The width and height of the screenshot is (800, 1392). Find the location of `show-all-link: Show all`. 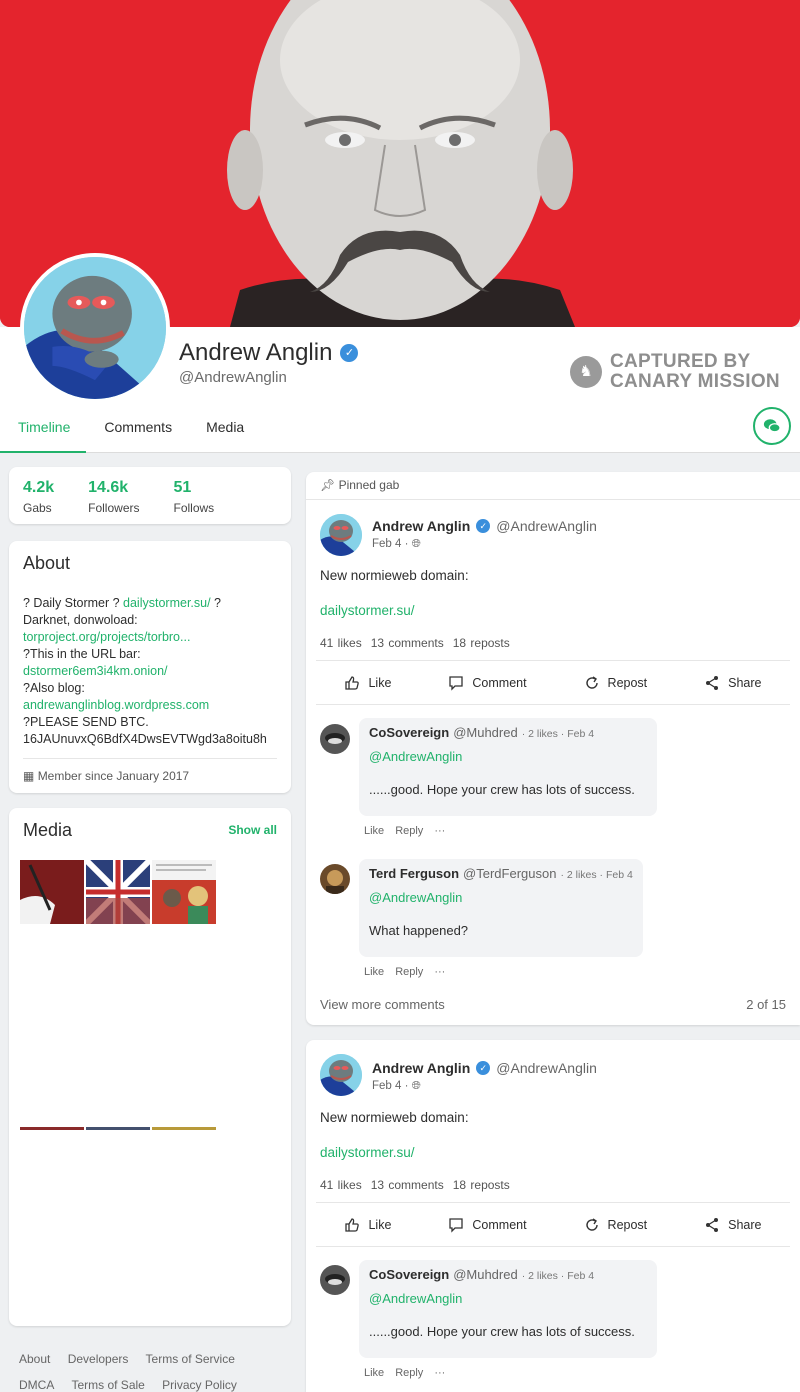

show-all-link: Show all is located at coordinates (252, 830).